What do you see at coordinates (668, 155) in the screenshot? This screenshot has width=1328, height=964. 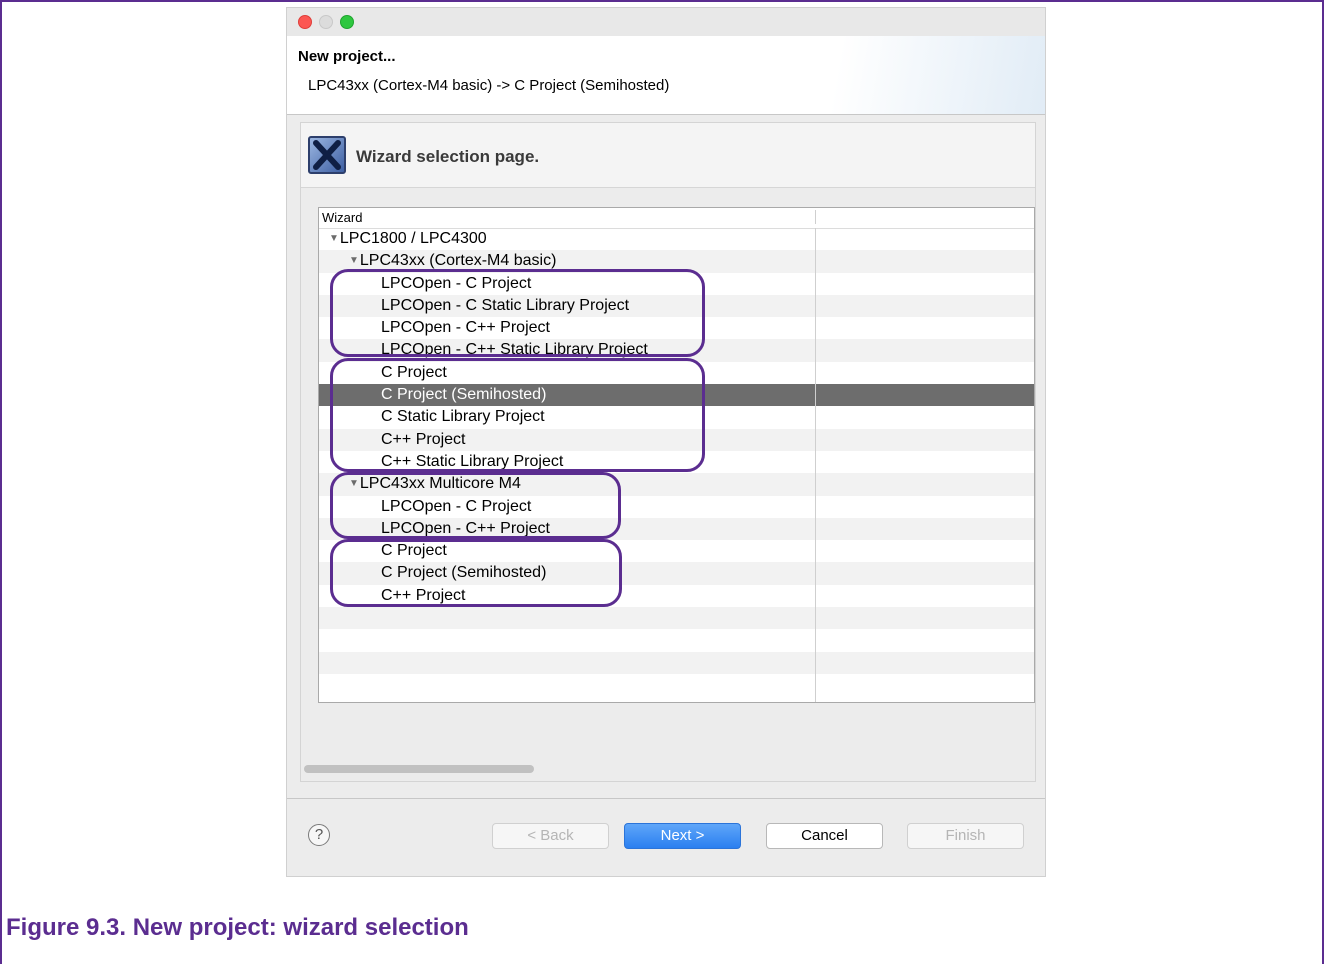 I see `wizard-banner: Wizard selection page.` at bounding box center [668, 155].